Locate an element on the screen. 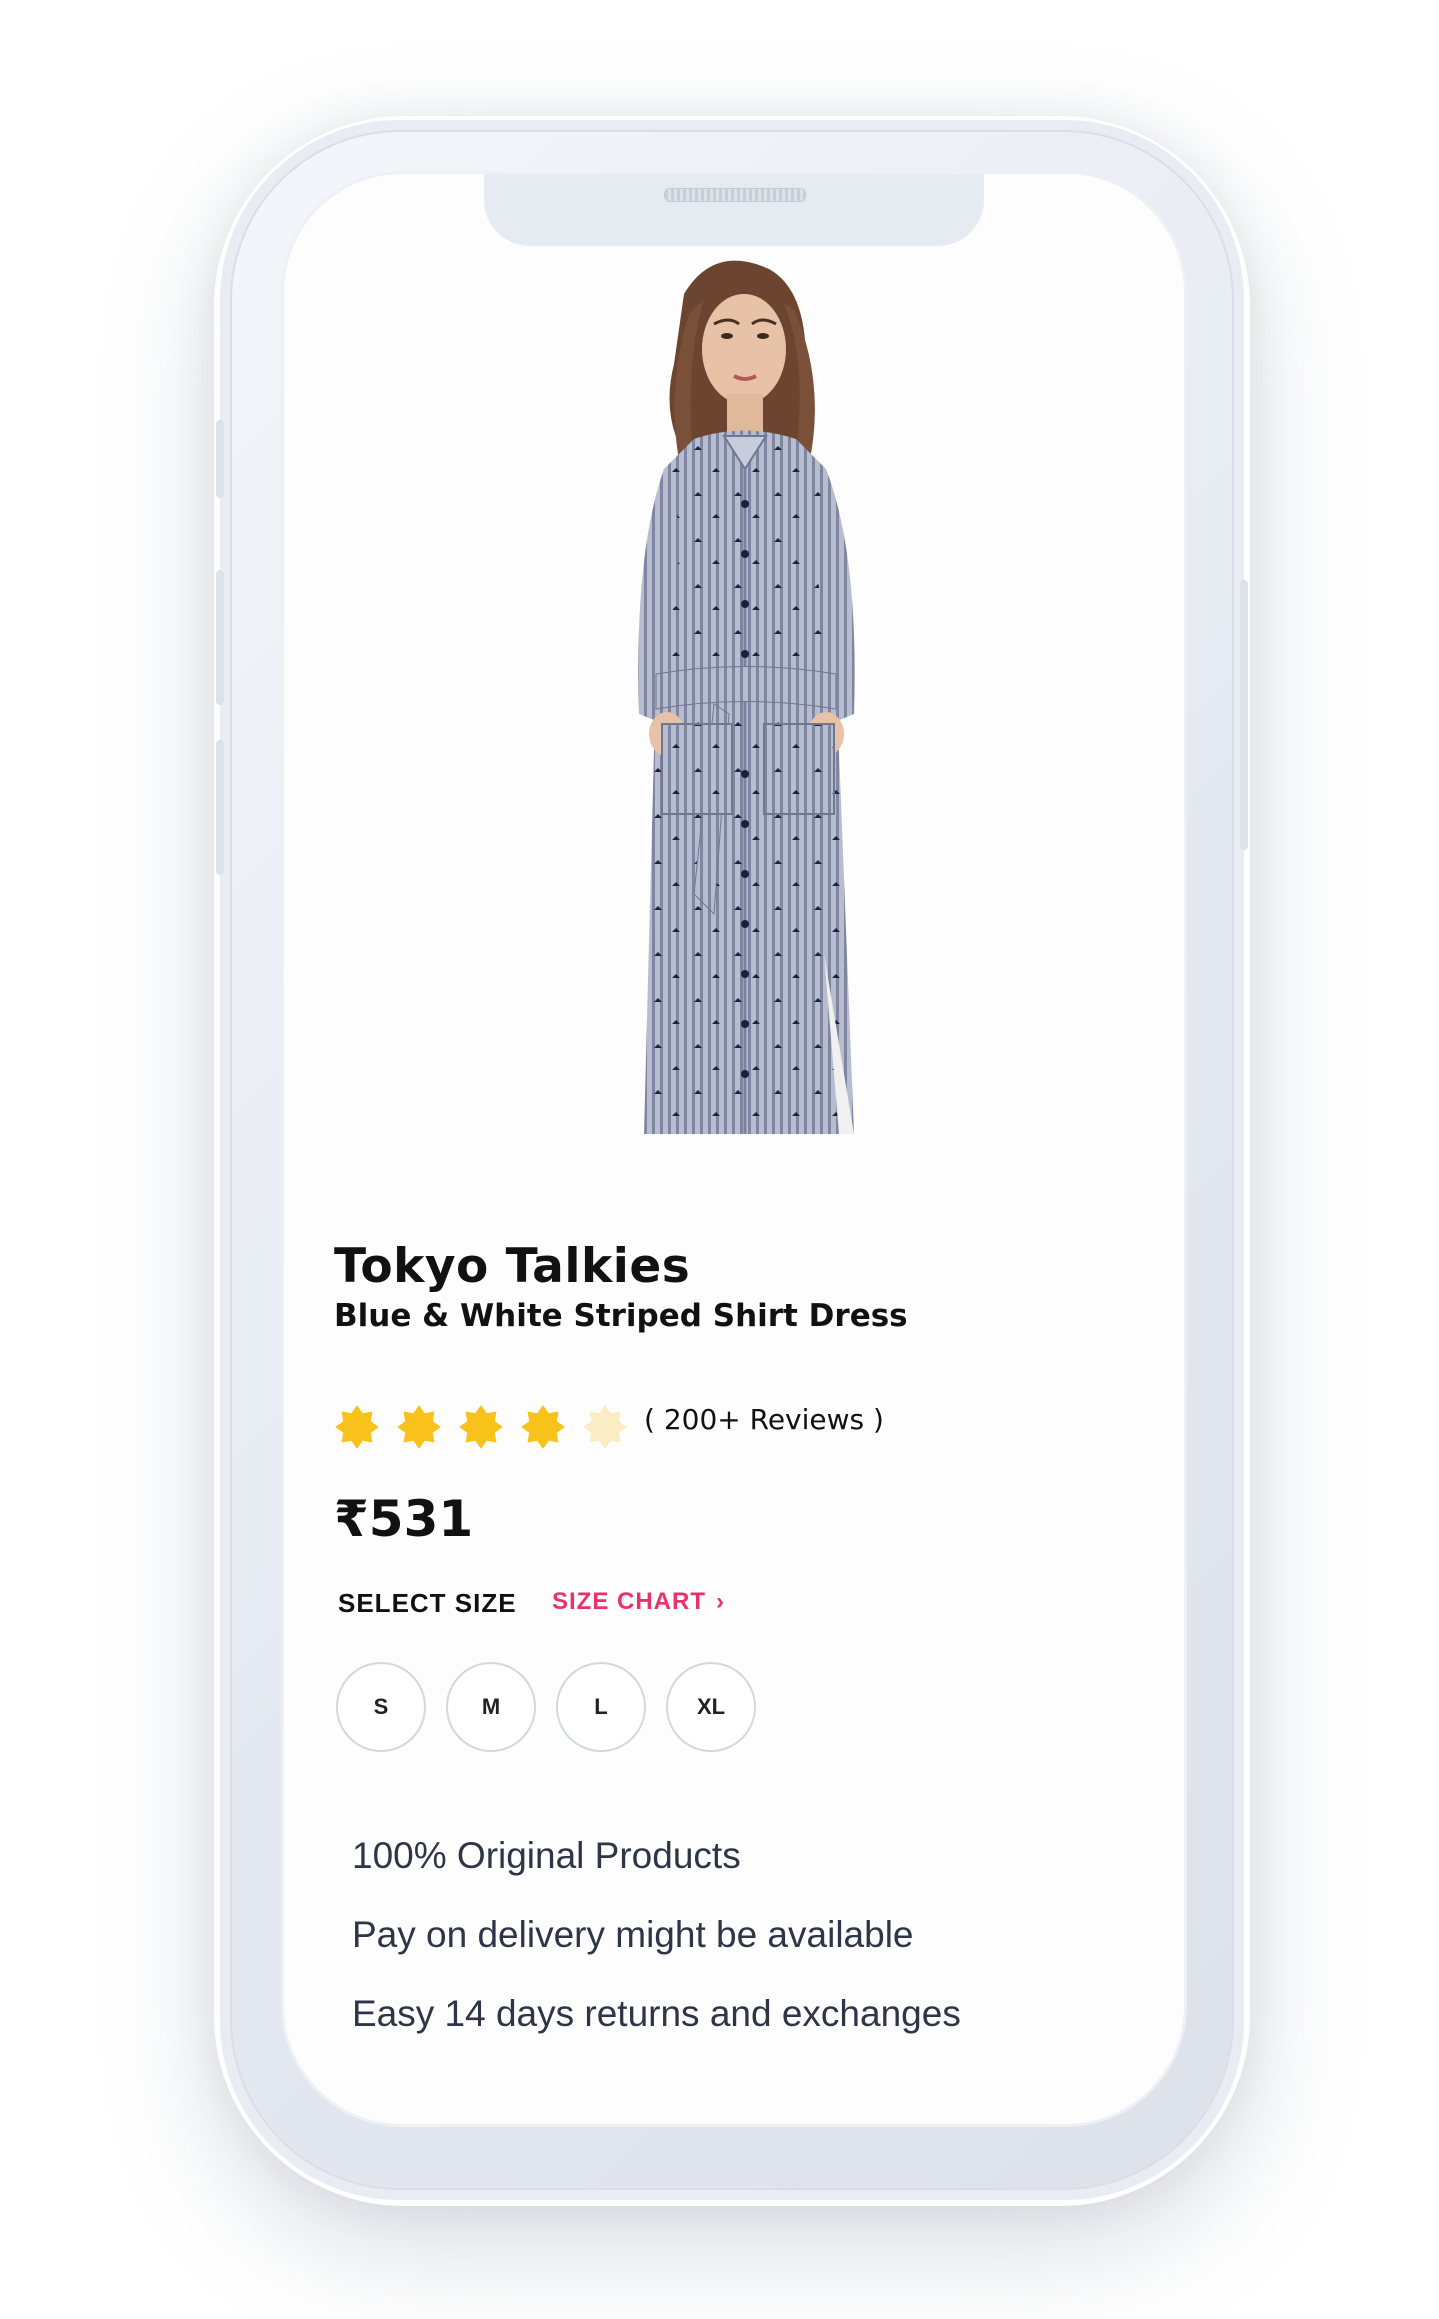  product-price: ₹531 is located at coordinates (404, 1519).